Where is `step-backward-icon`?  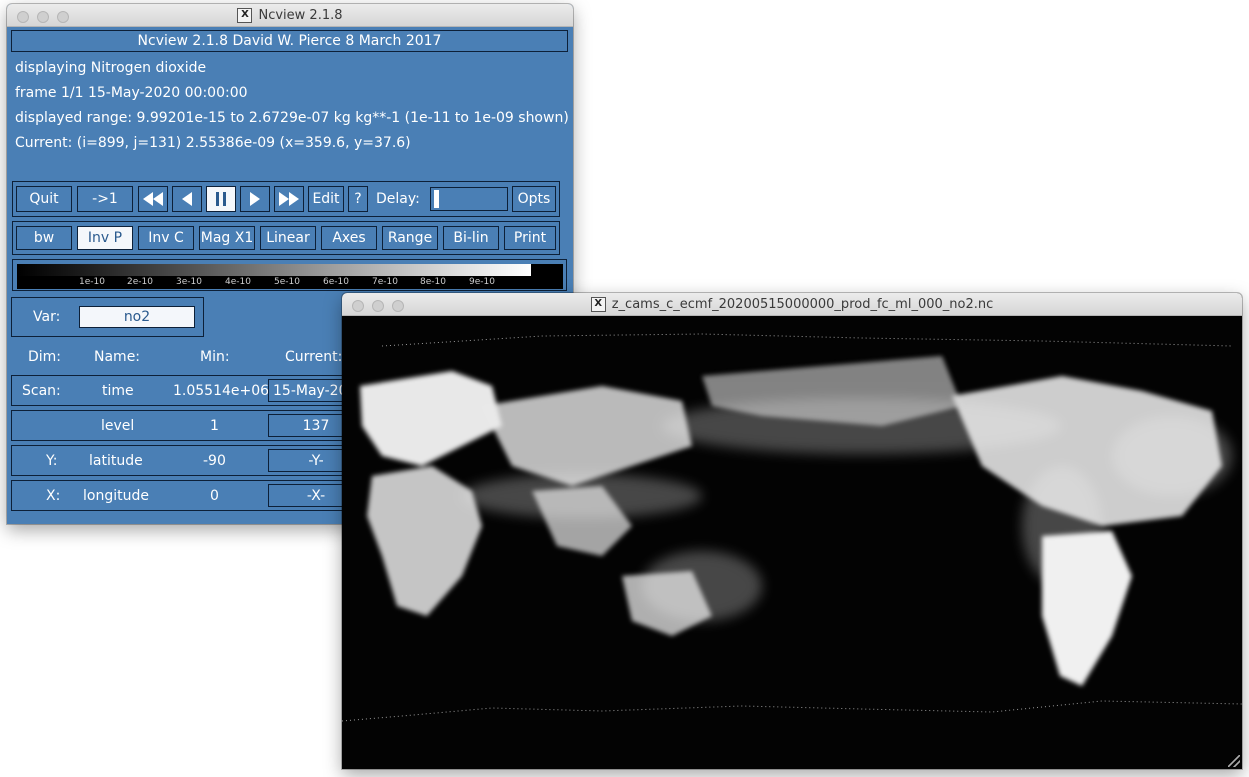 step-backward-icon is located at coordinates (187, 199).